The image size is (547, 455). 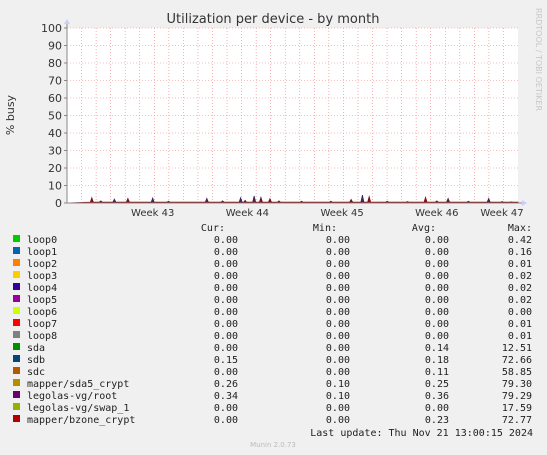 What do you see at coordinates (437, 420) in the screenshot?
I see `legend-value: 0.23` at bounding box center [437, 420].